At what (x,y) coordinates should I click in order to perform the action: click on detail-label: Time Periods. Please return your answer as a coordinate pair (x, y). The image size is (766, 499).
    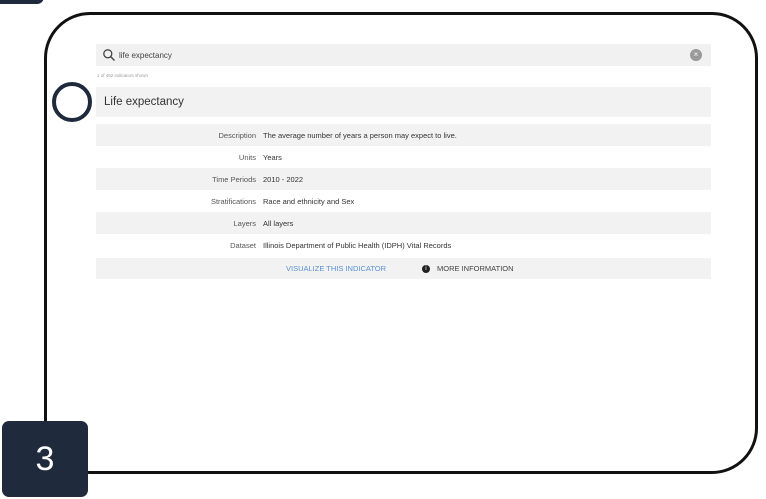
    Looking at the image, I should click on (234, 179).